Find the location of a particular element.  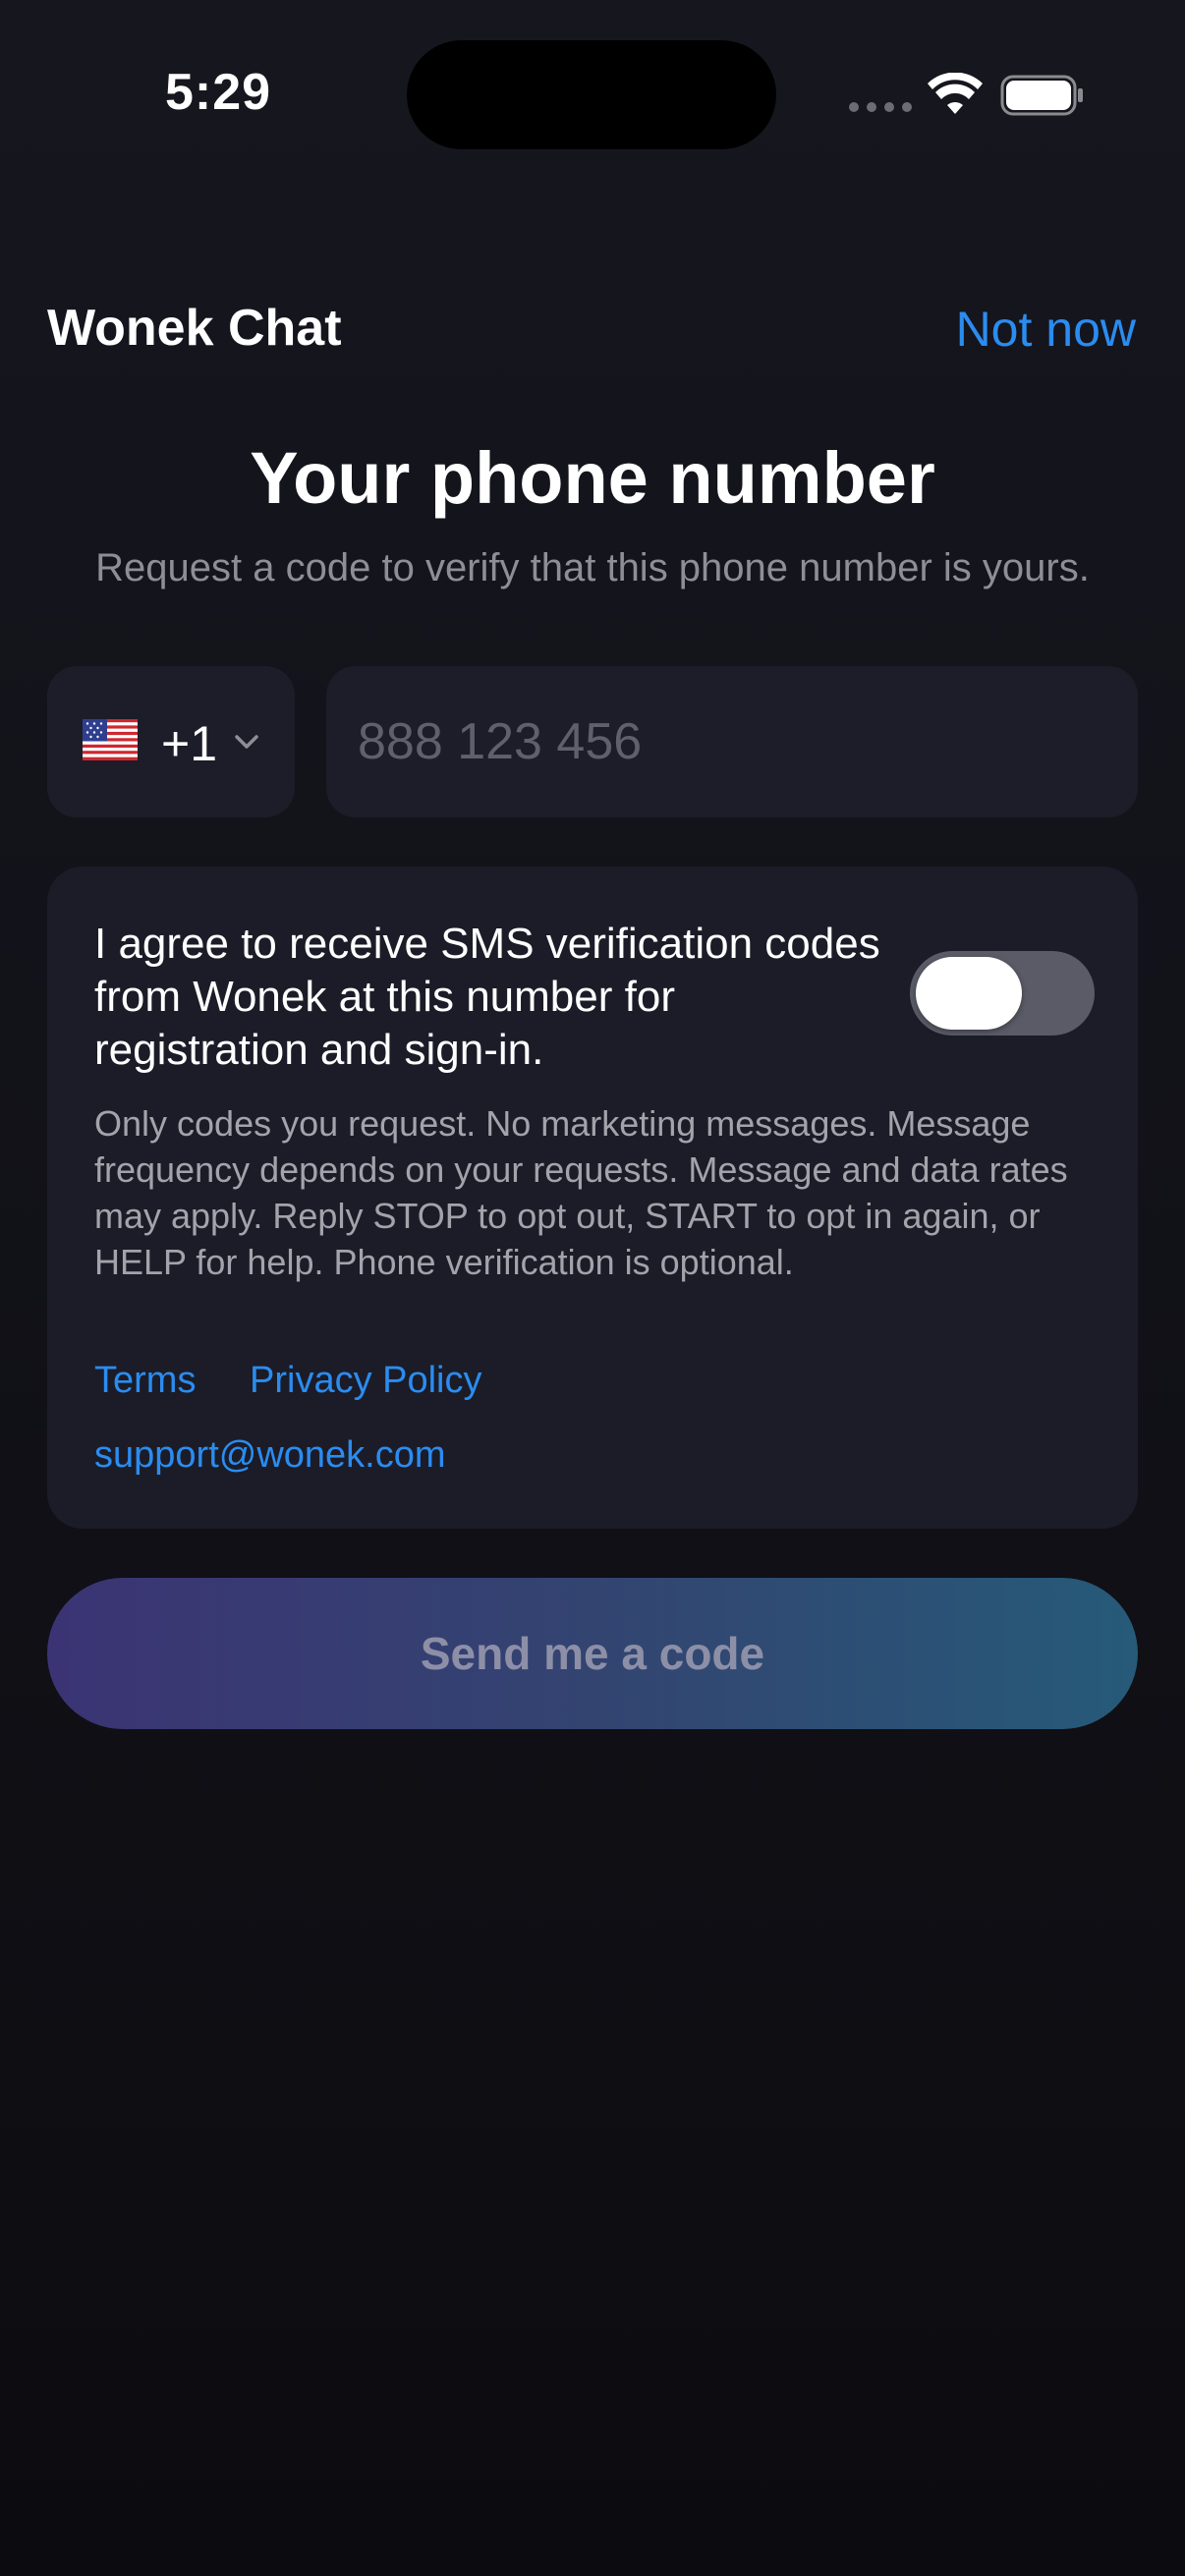

country-code-selector: +1 is located at coordinates (171, 741).